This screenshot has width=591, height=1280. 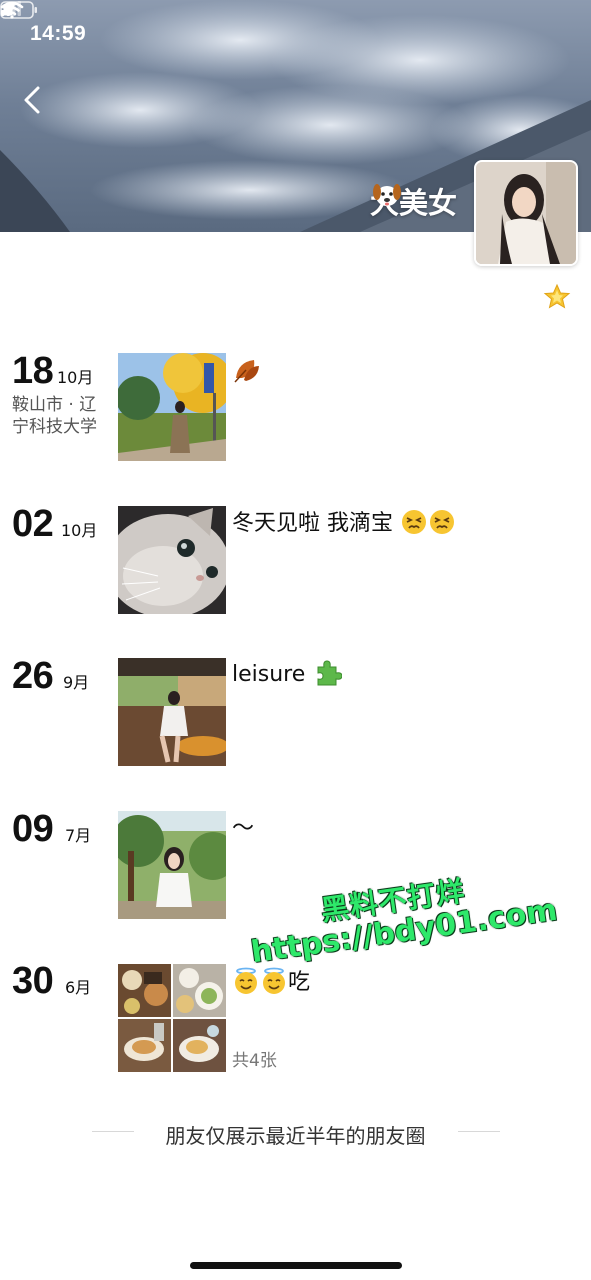 I want to click on status-time: 14:59, so click(x=58, y=33).